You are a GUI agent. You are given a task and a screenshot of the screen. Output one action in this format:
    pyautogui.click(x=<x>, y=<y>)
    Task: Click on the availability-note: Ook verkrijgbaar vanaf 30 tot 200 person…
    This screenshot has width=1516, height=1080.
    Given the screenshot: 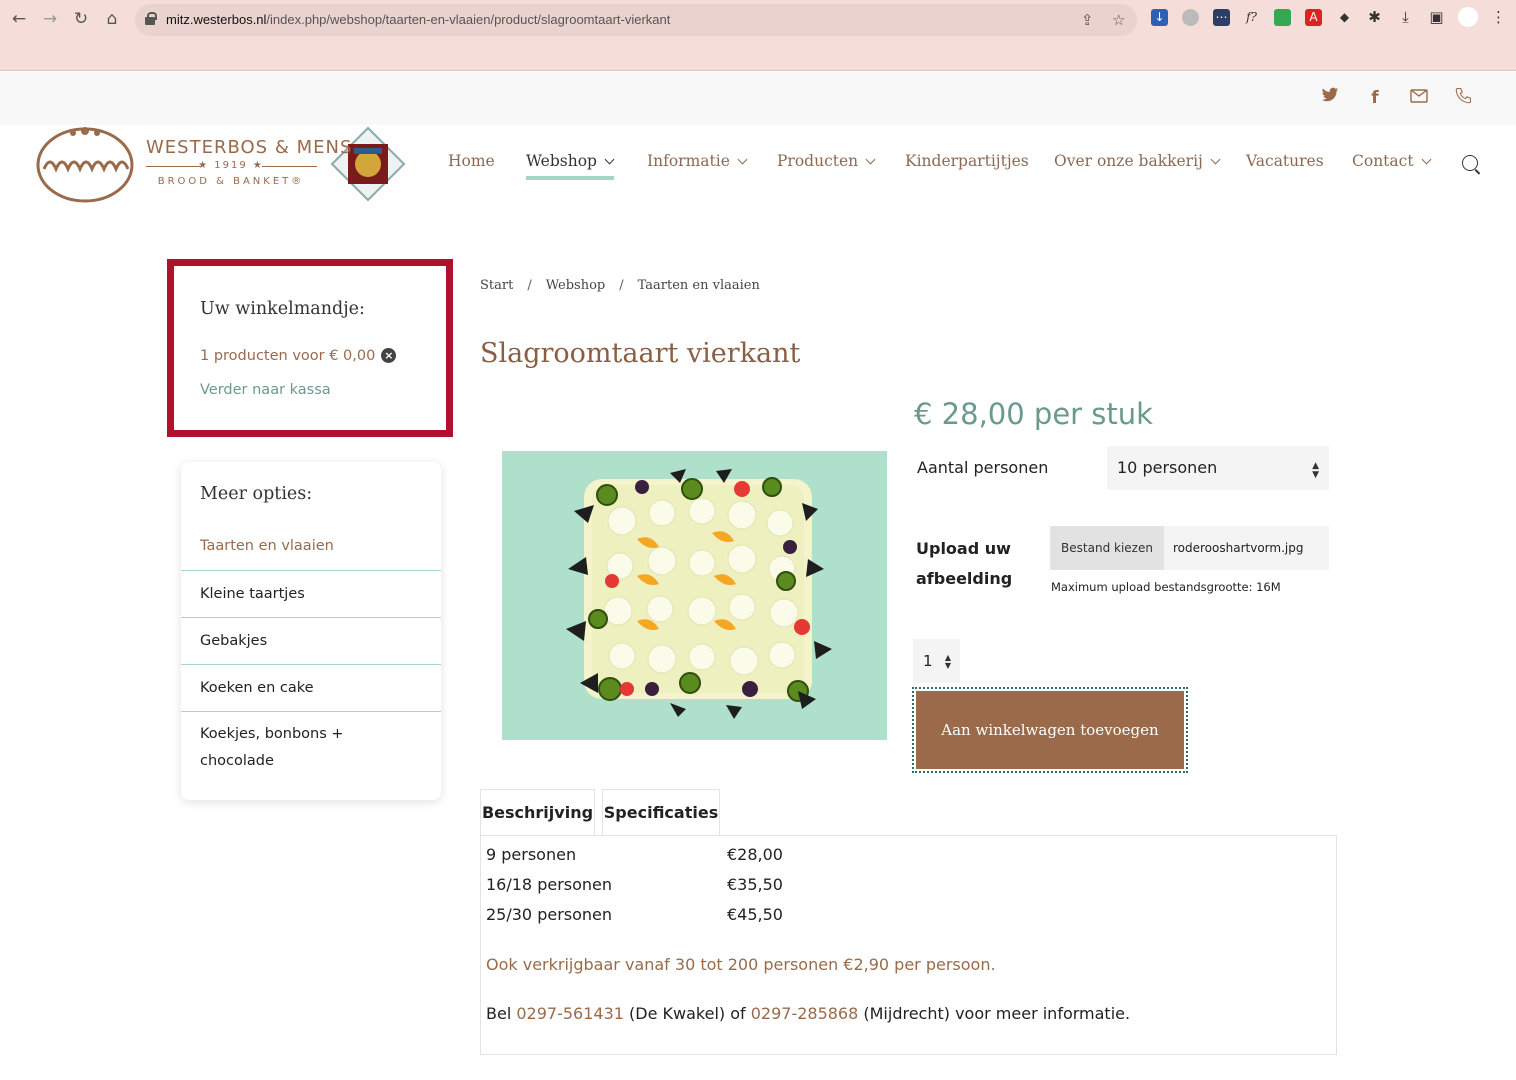 What is the action you would take?
    pyautogui.click(x=741, y=964)
    